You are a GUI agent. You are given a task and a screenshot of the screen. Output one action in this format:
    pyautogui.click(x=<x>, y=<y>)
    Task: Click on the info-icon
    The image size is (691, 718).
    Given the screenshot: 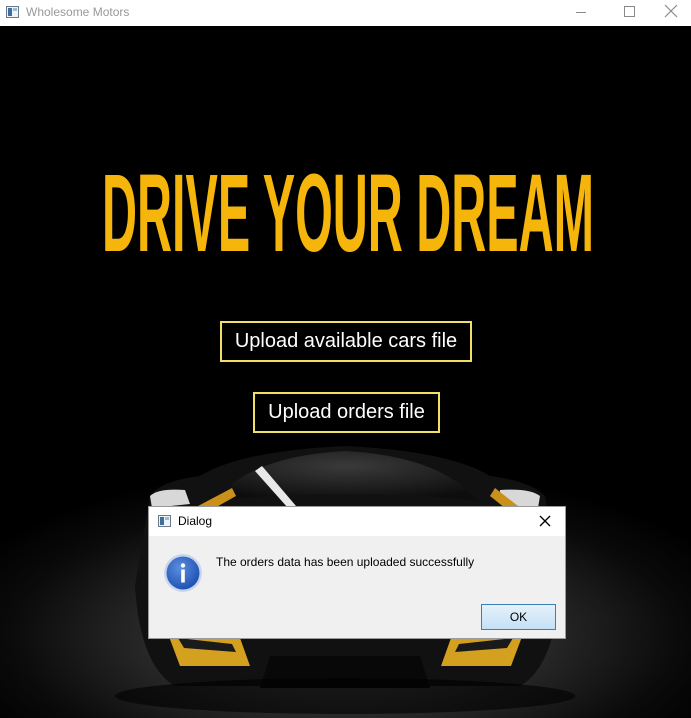 What is the action you would take?
    pyautogui.click(x=183, y=573)
    